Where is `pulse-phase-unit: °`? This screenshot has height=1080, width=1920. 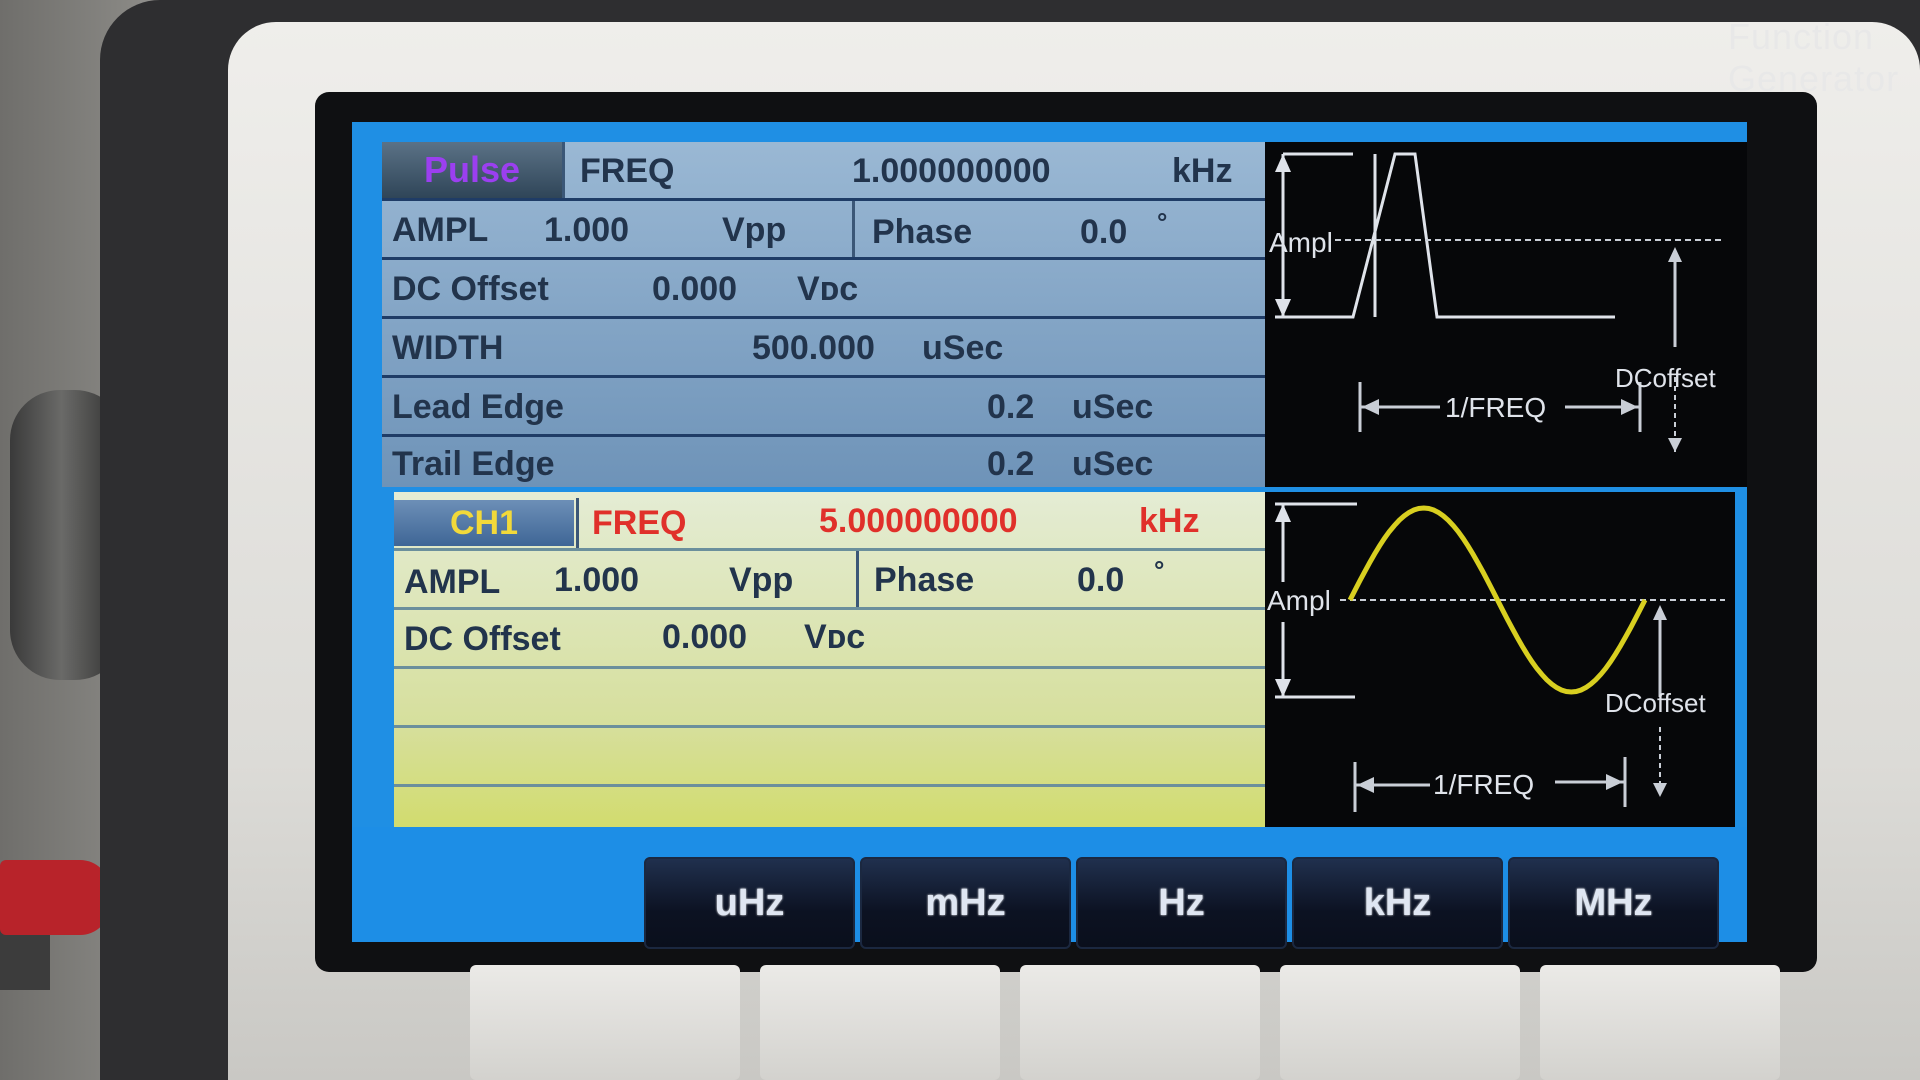
pulse-phase-unit: ° is located at coordinates (1162, 222).